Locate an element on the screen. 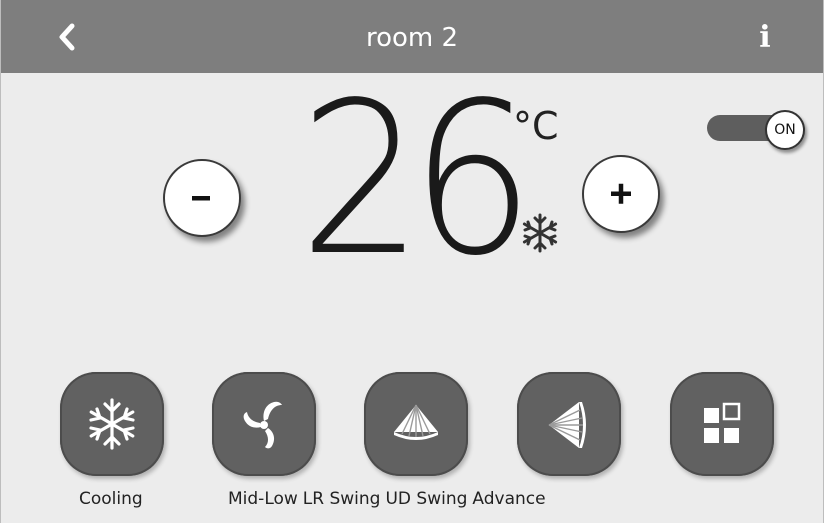 The image size is (824, 523). cooling-mode-button is located at coordinates (112, 424).